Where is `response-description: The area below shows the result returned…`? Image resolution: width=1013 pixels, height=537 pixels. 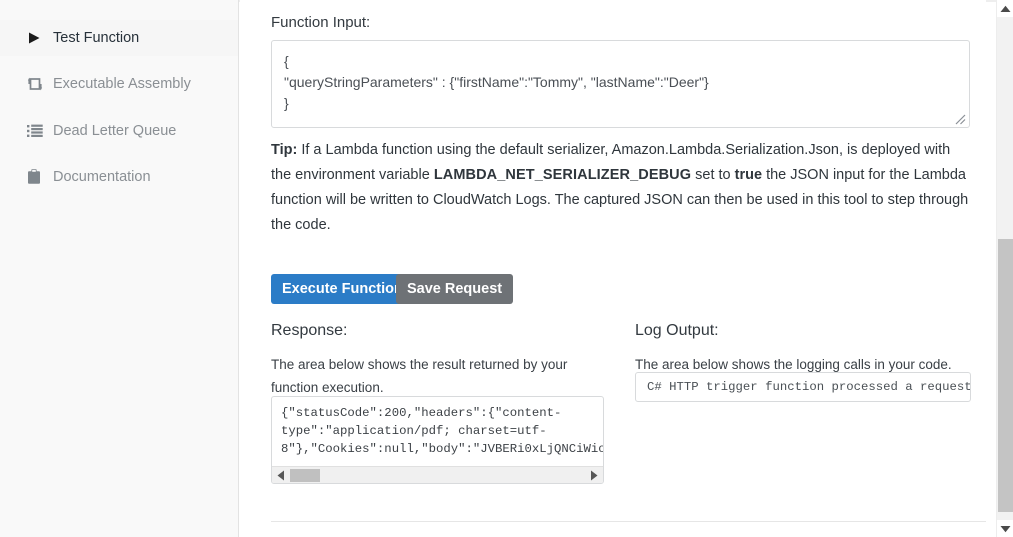 response-description: The area below shows the result returned… is located at coordinates (419, 376).